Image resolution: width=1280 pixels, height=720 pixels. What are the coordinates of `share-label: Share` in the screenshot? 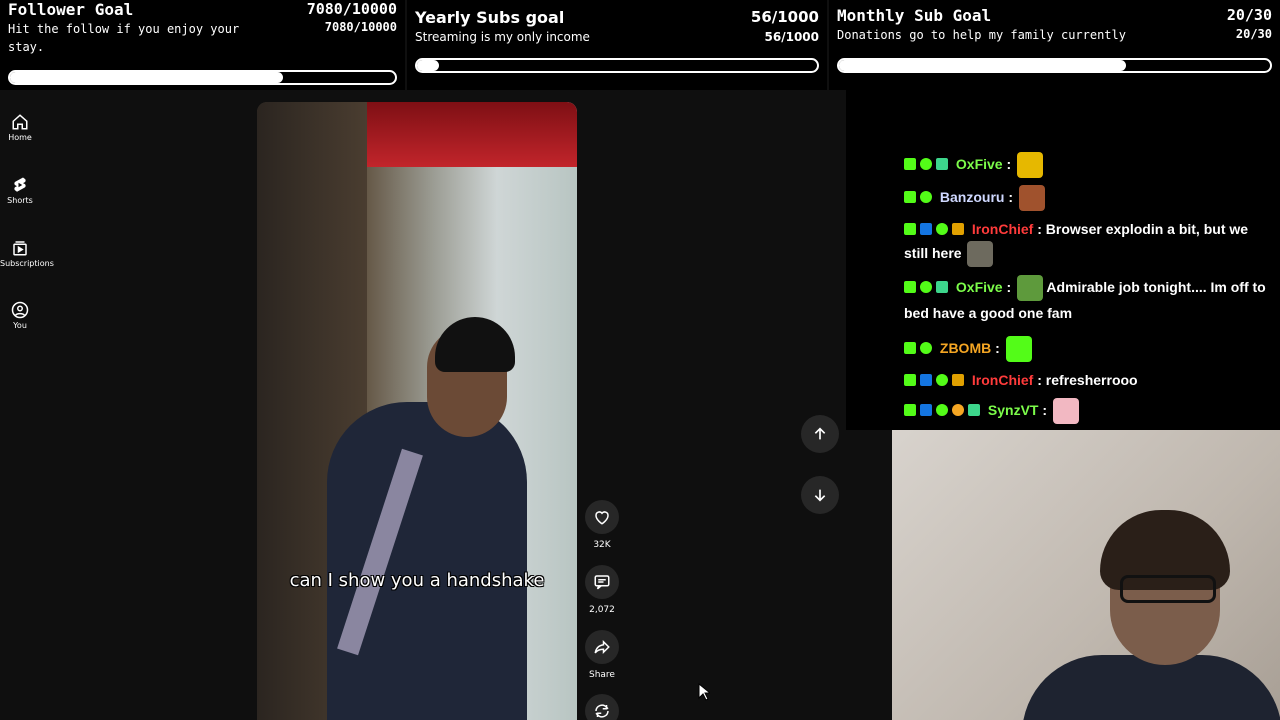 It's located at (602, 675).